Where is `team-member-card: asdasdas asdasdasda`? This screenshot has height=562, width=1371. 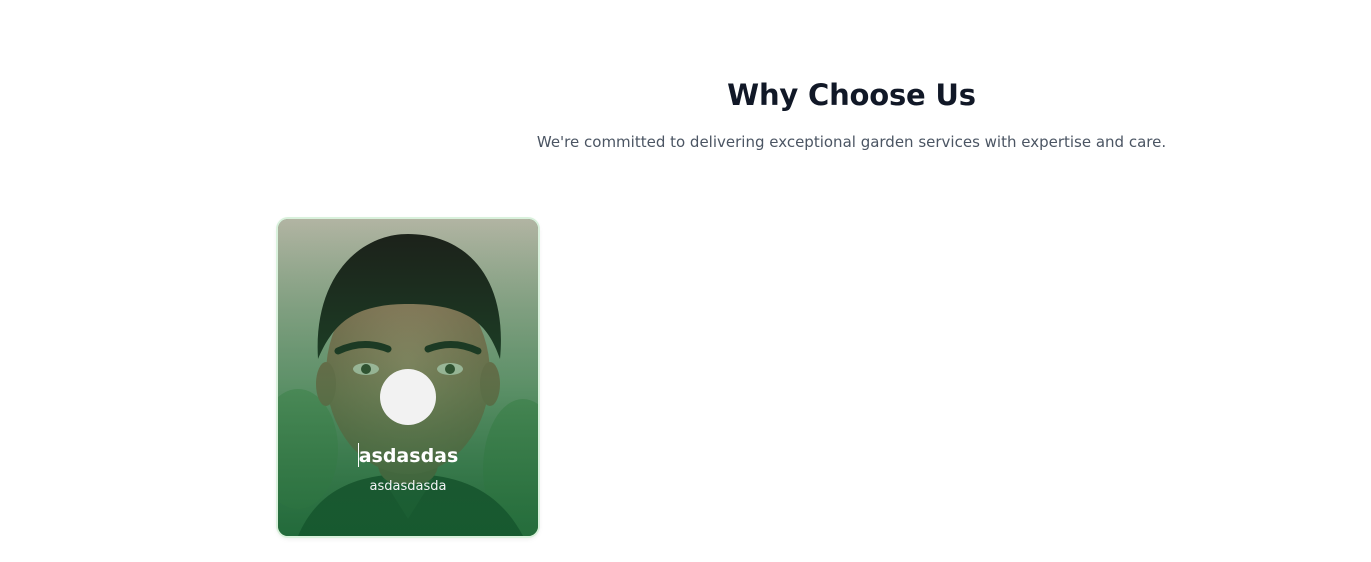
team-member-card: asdasdas asdasdasda is located at coordinates (408, 377).